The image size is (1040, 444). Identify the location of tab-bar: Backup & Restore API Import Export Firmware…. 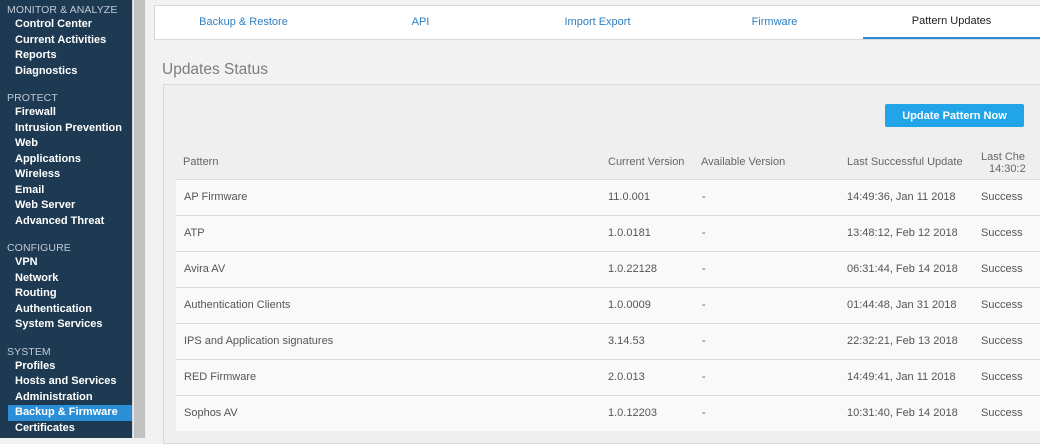
(597, 22).